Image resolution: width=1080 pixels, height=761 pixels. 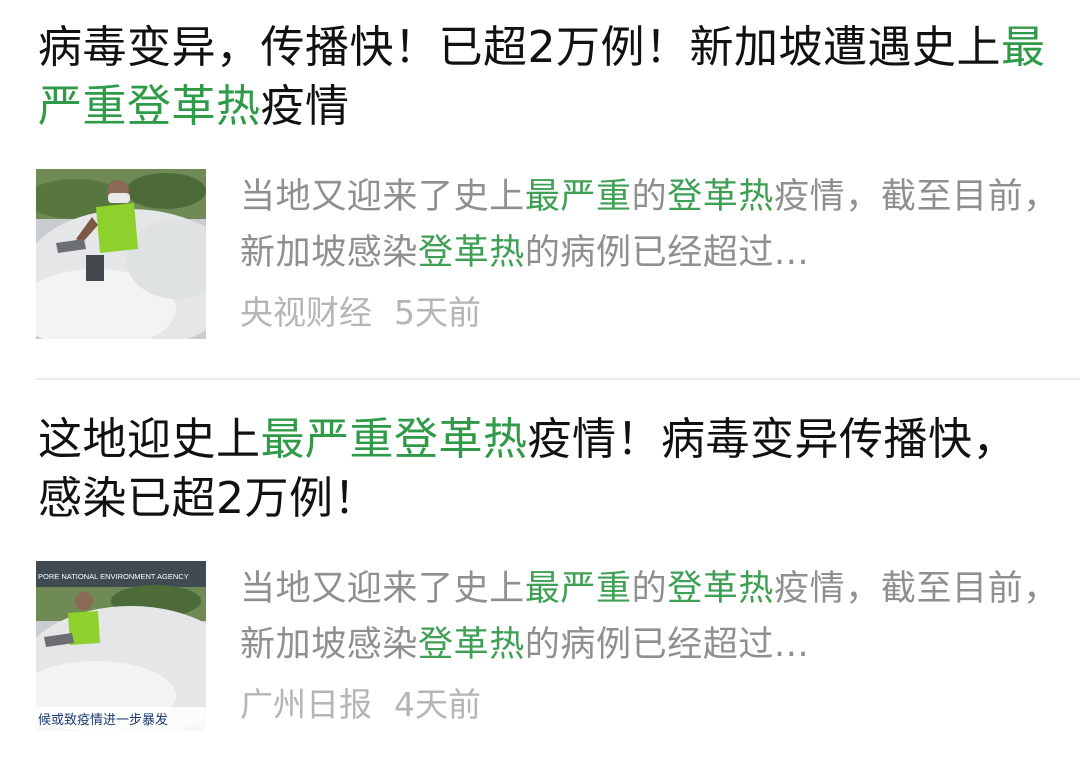 What do you see at coordinates (519, 47) in the screenshot?
I see `title-text: 病毒变异，传播快！已超2万例！新加坡遭遇史上` at bounding box center [519, 47].